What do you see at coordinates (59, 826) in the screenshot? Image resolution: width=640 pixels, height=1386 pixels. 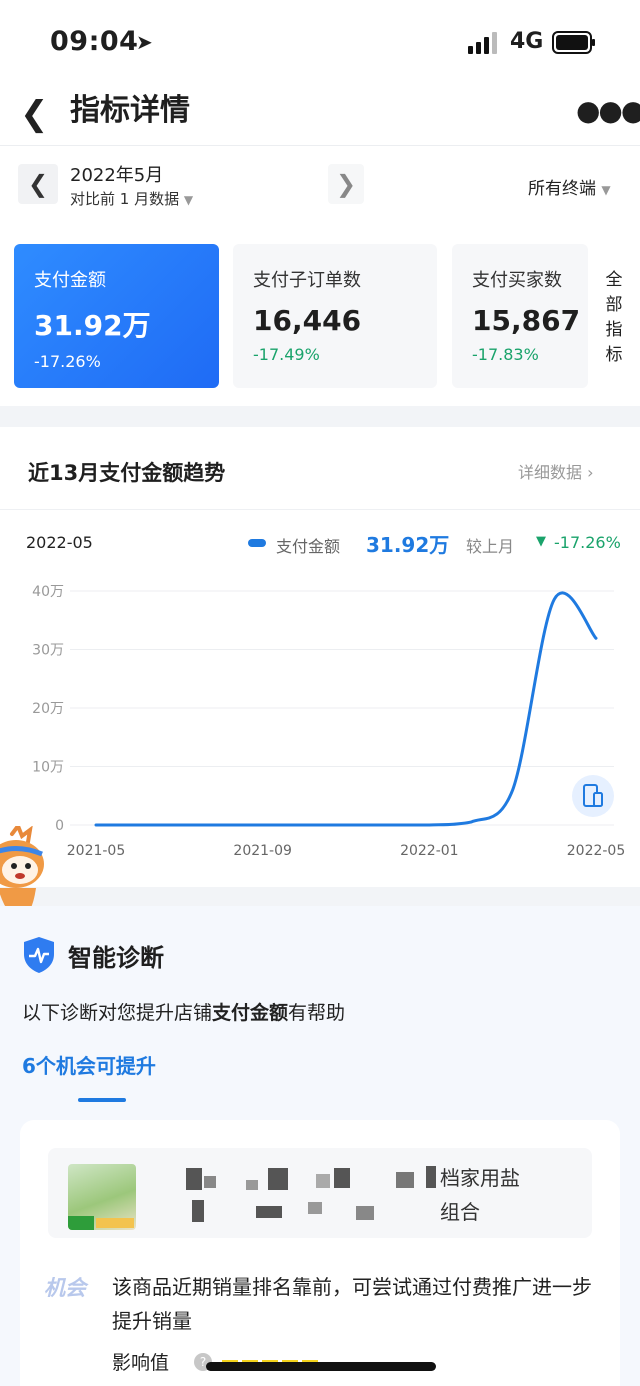 I see `y-tick-label: 0` at bounding box center [59, 826].